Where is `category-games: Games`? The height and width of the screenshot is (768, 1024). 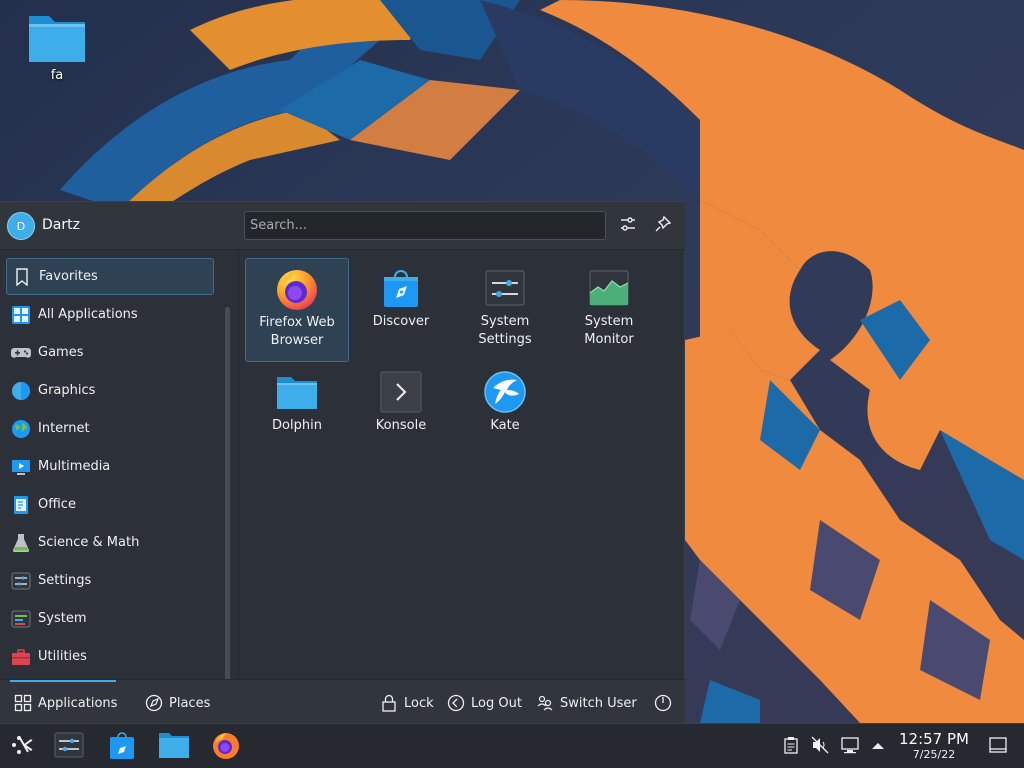 category-games: Games is located at coordinates (110, 352).